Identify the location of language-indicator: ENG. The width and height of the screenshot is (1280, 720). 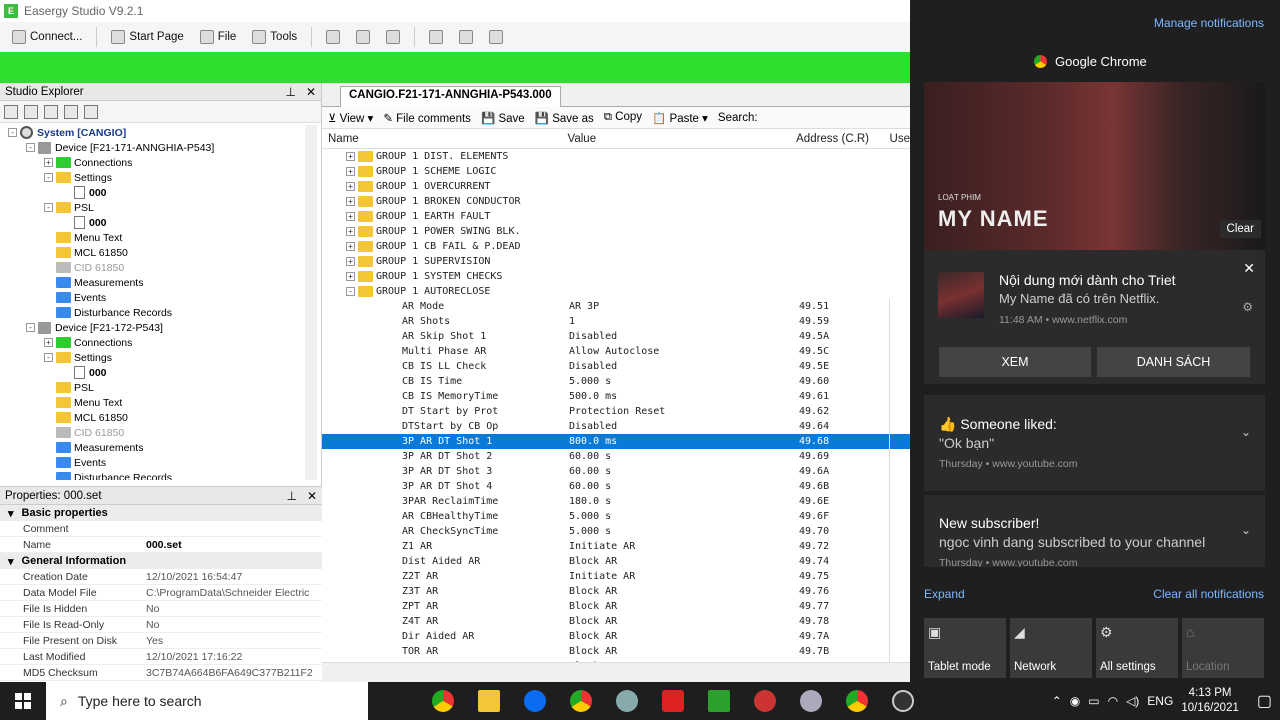
(1160, 701).